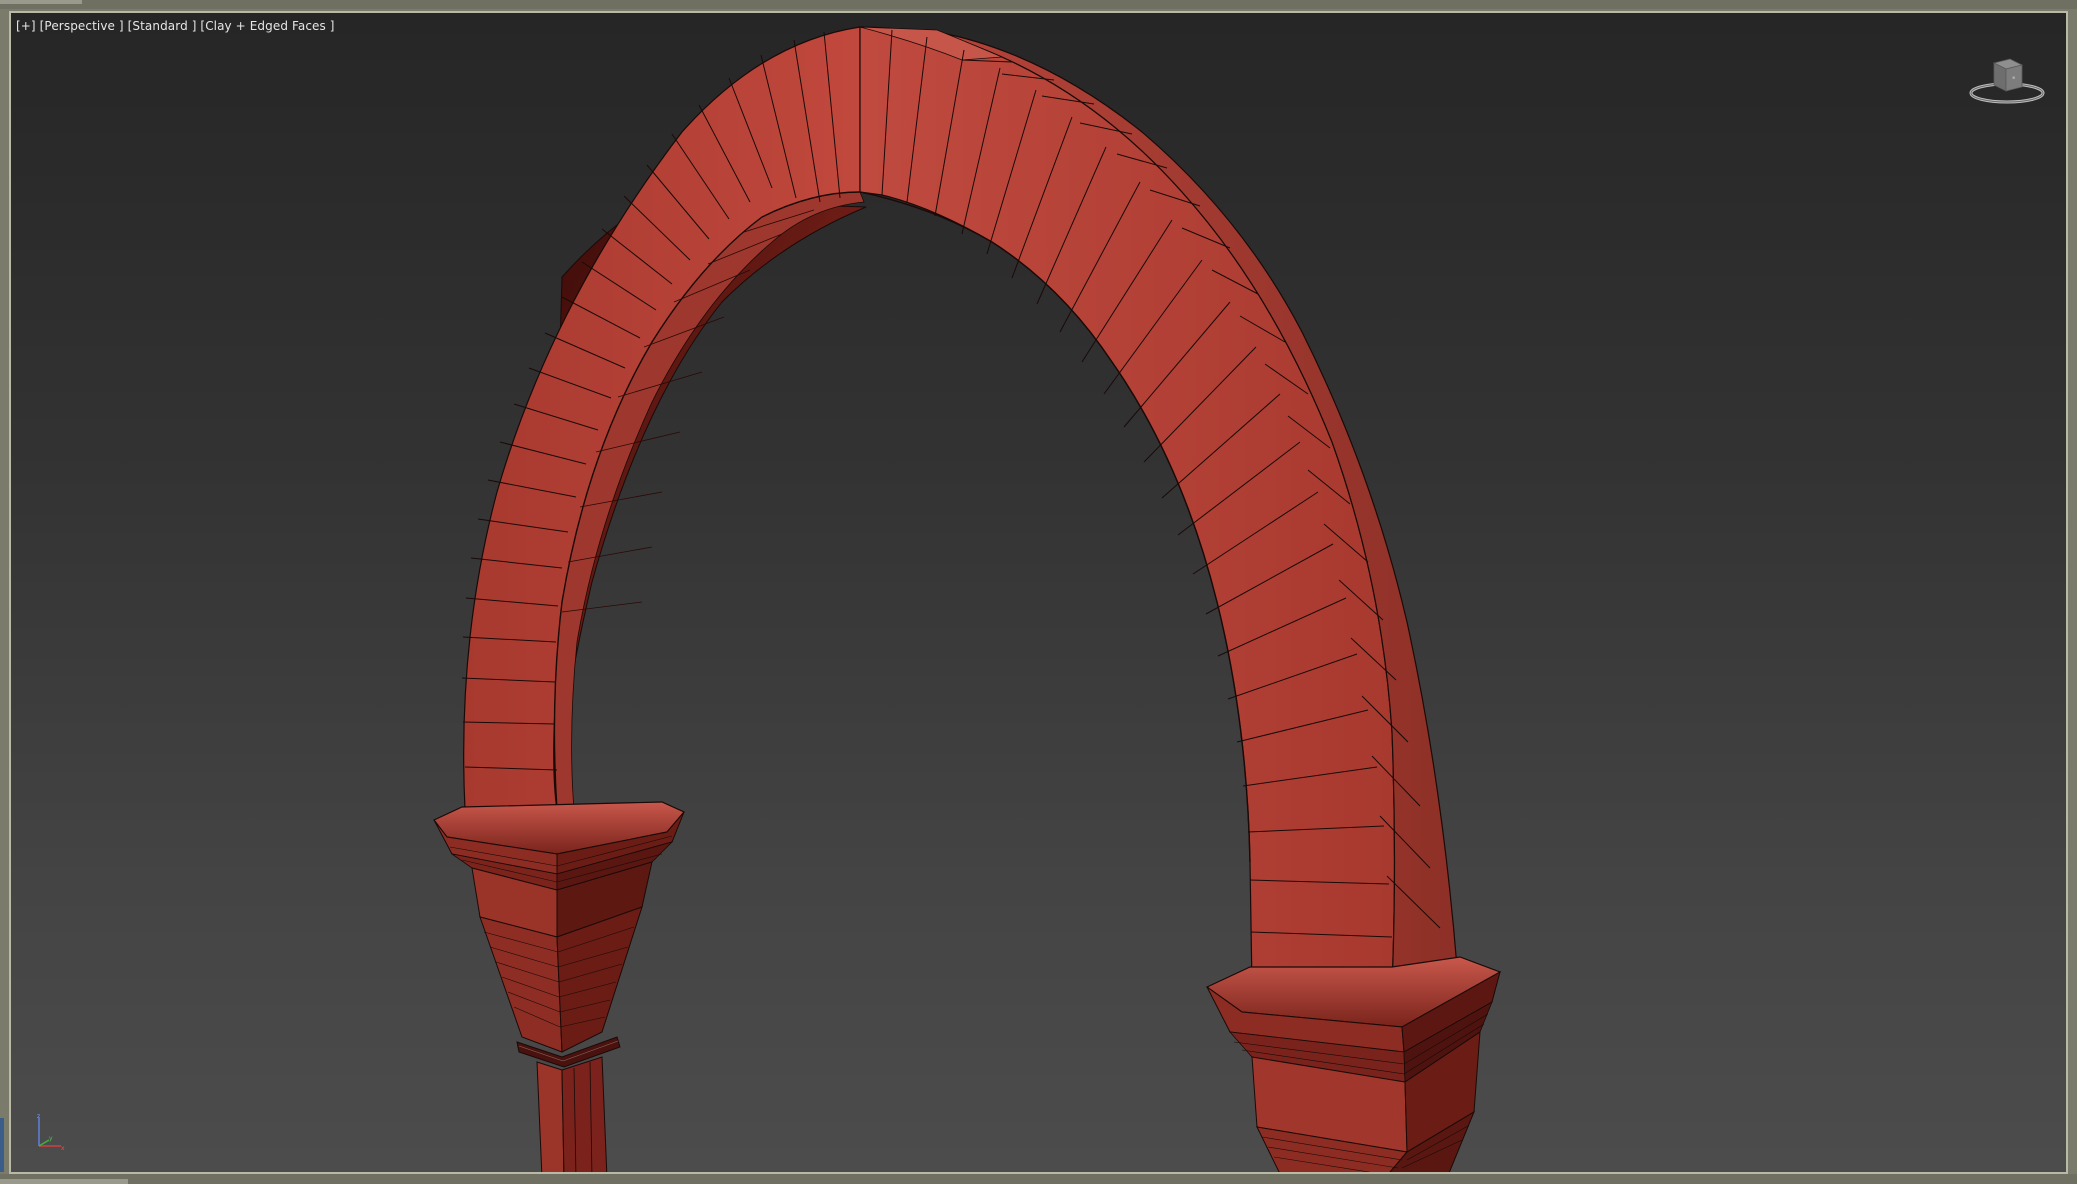 This screenshot has height=1184, width=2077. Describe the element at coordinates (63, 1148) in the screenshot. I see `svg-text: x` at that location.